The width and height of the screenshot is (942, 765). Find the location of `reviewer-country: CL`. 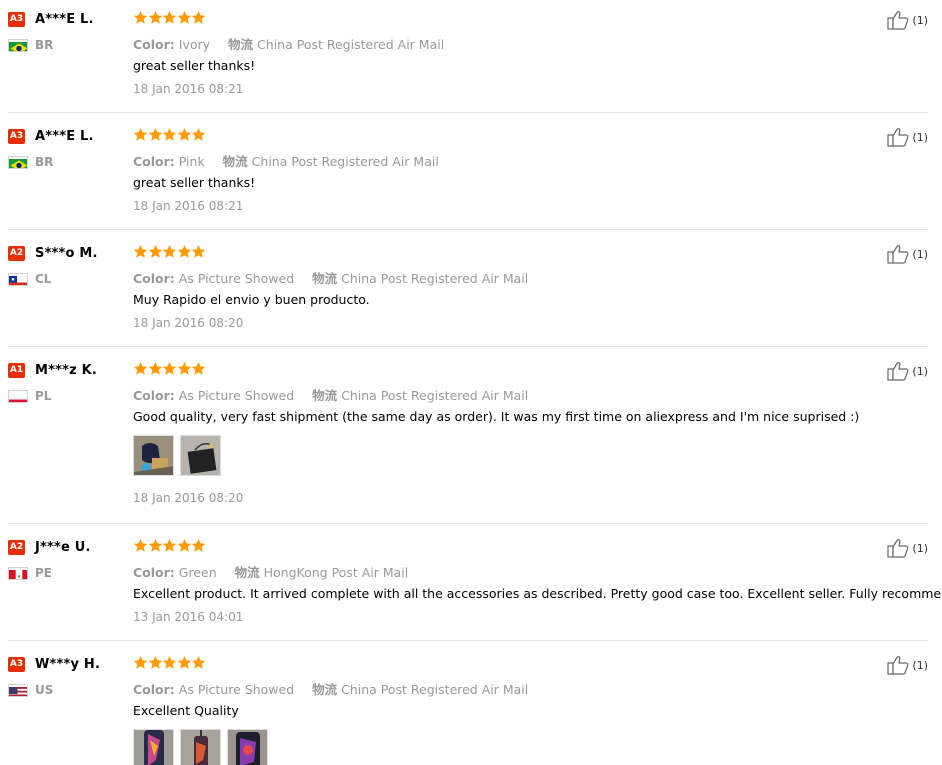

reviewer-country: CL is located at coordinates (43, 279).